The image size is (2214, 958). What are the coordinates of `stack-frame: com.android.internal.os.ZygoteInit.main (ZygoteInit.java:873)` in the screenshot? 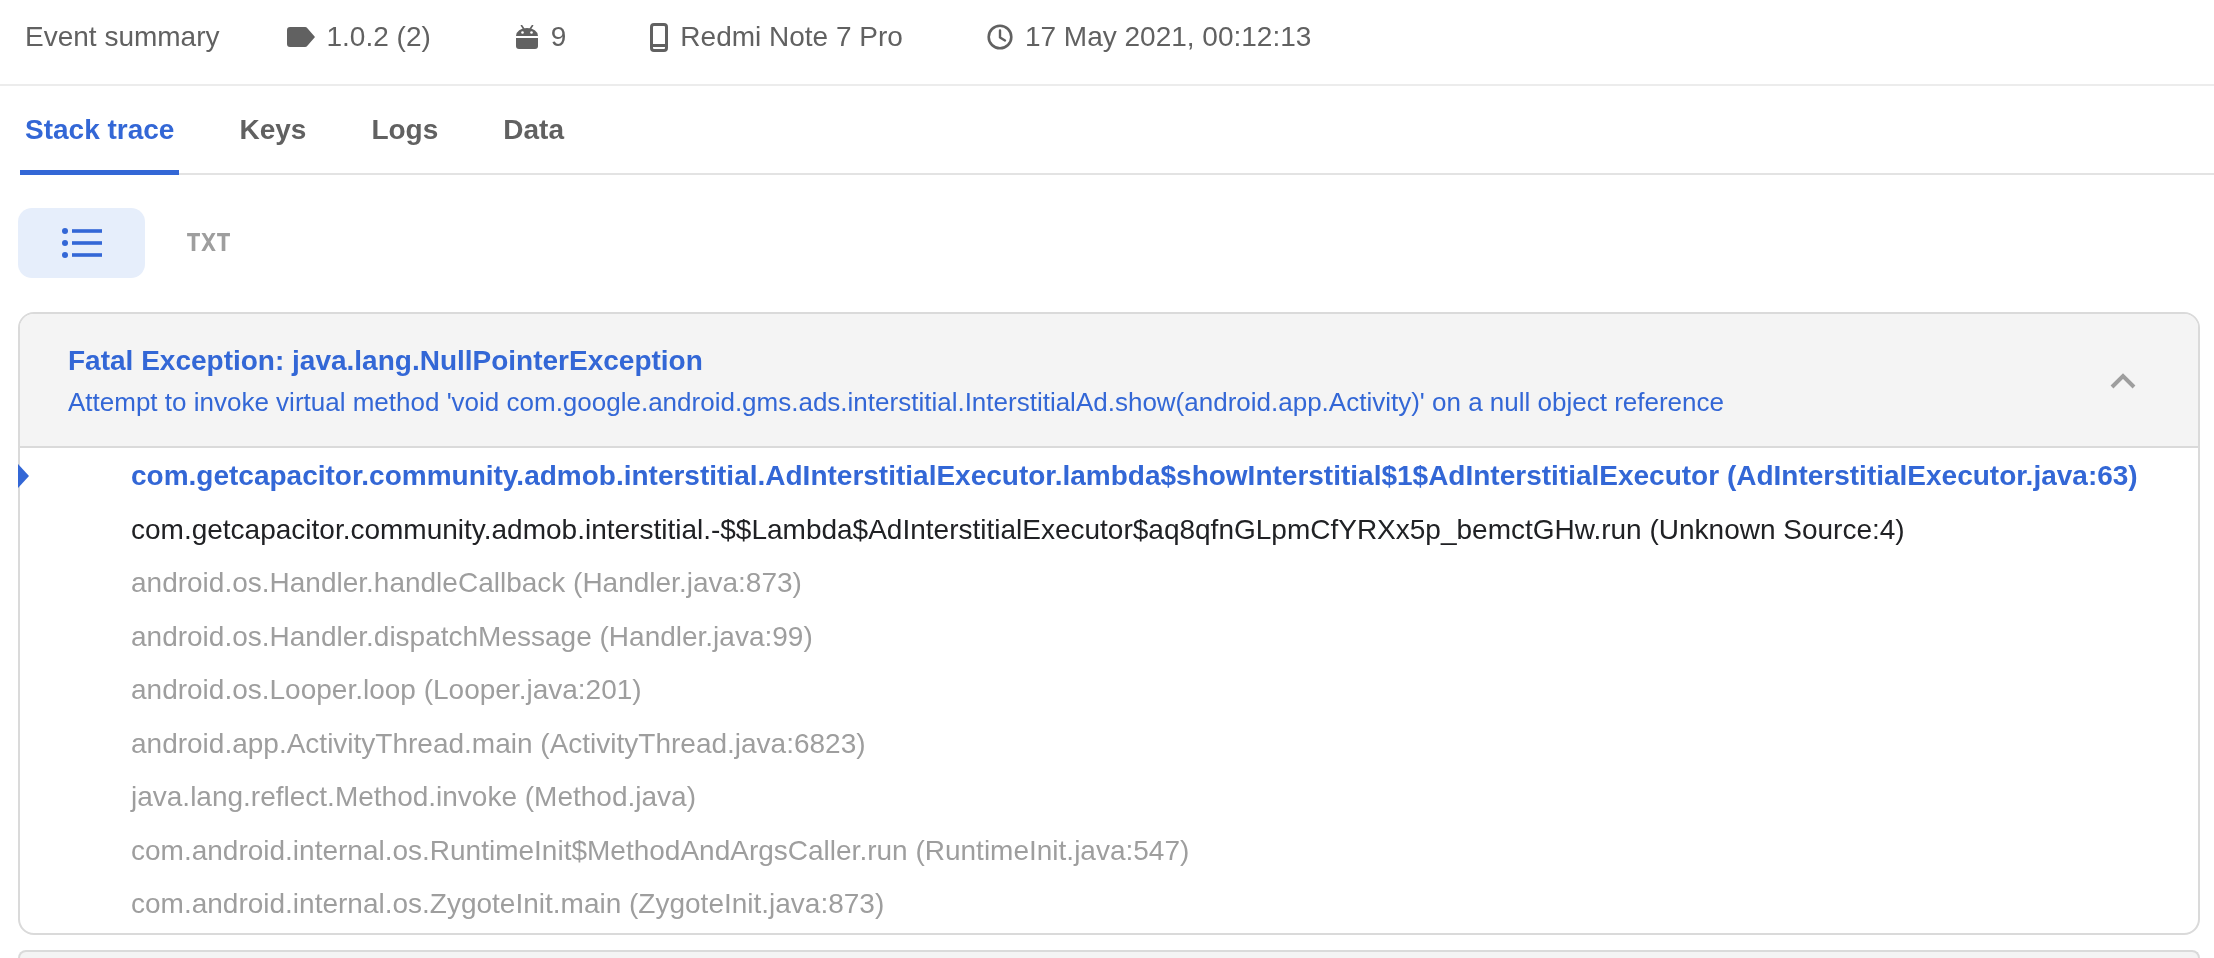 It's located at (508, 904).